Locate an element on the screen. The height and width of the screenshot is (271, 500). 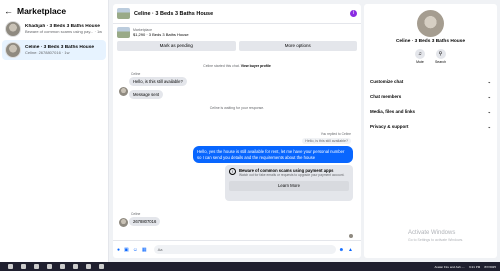
sidebar-header: ← Marketplace is located at coordinates (54, 9).